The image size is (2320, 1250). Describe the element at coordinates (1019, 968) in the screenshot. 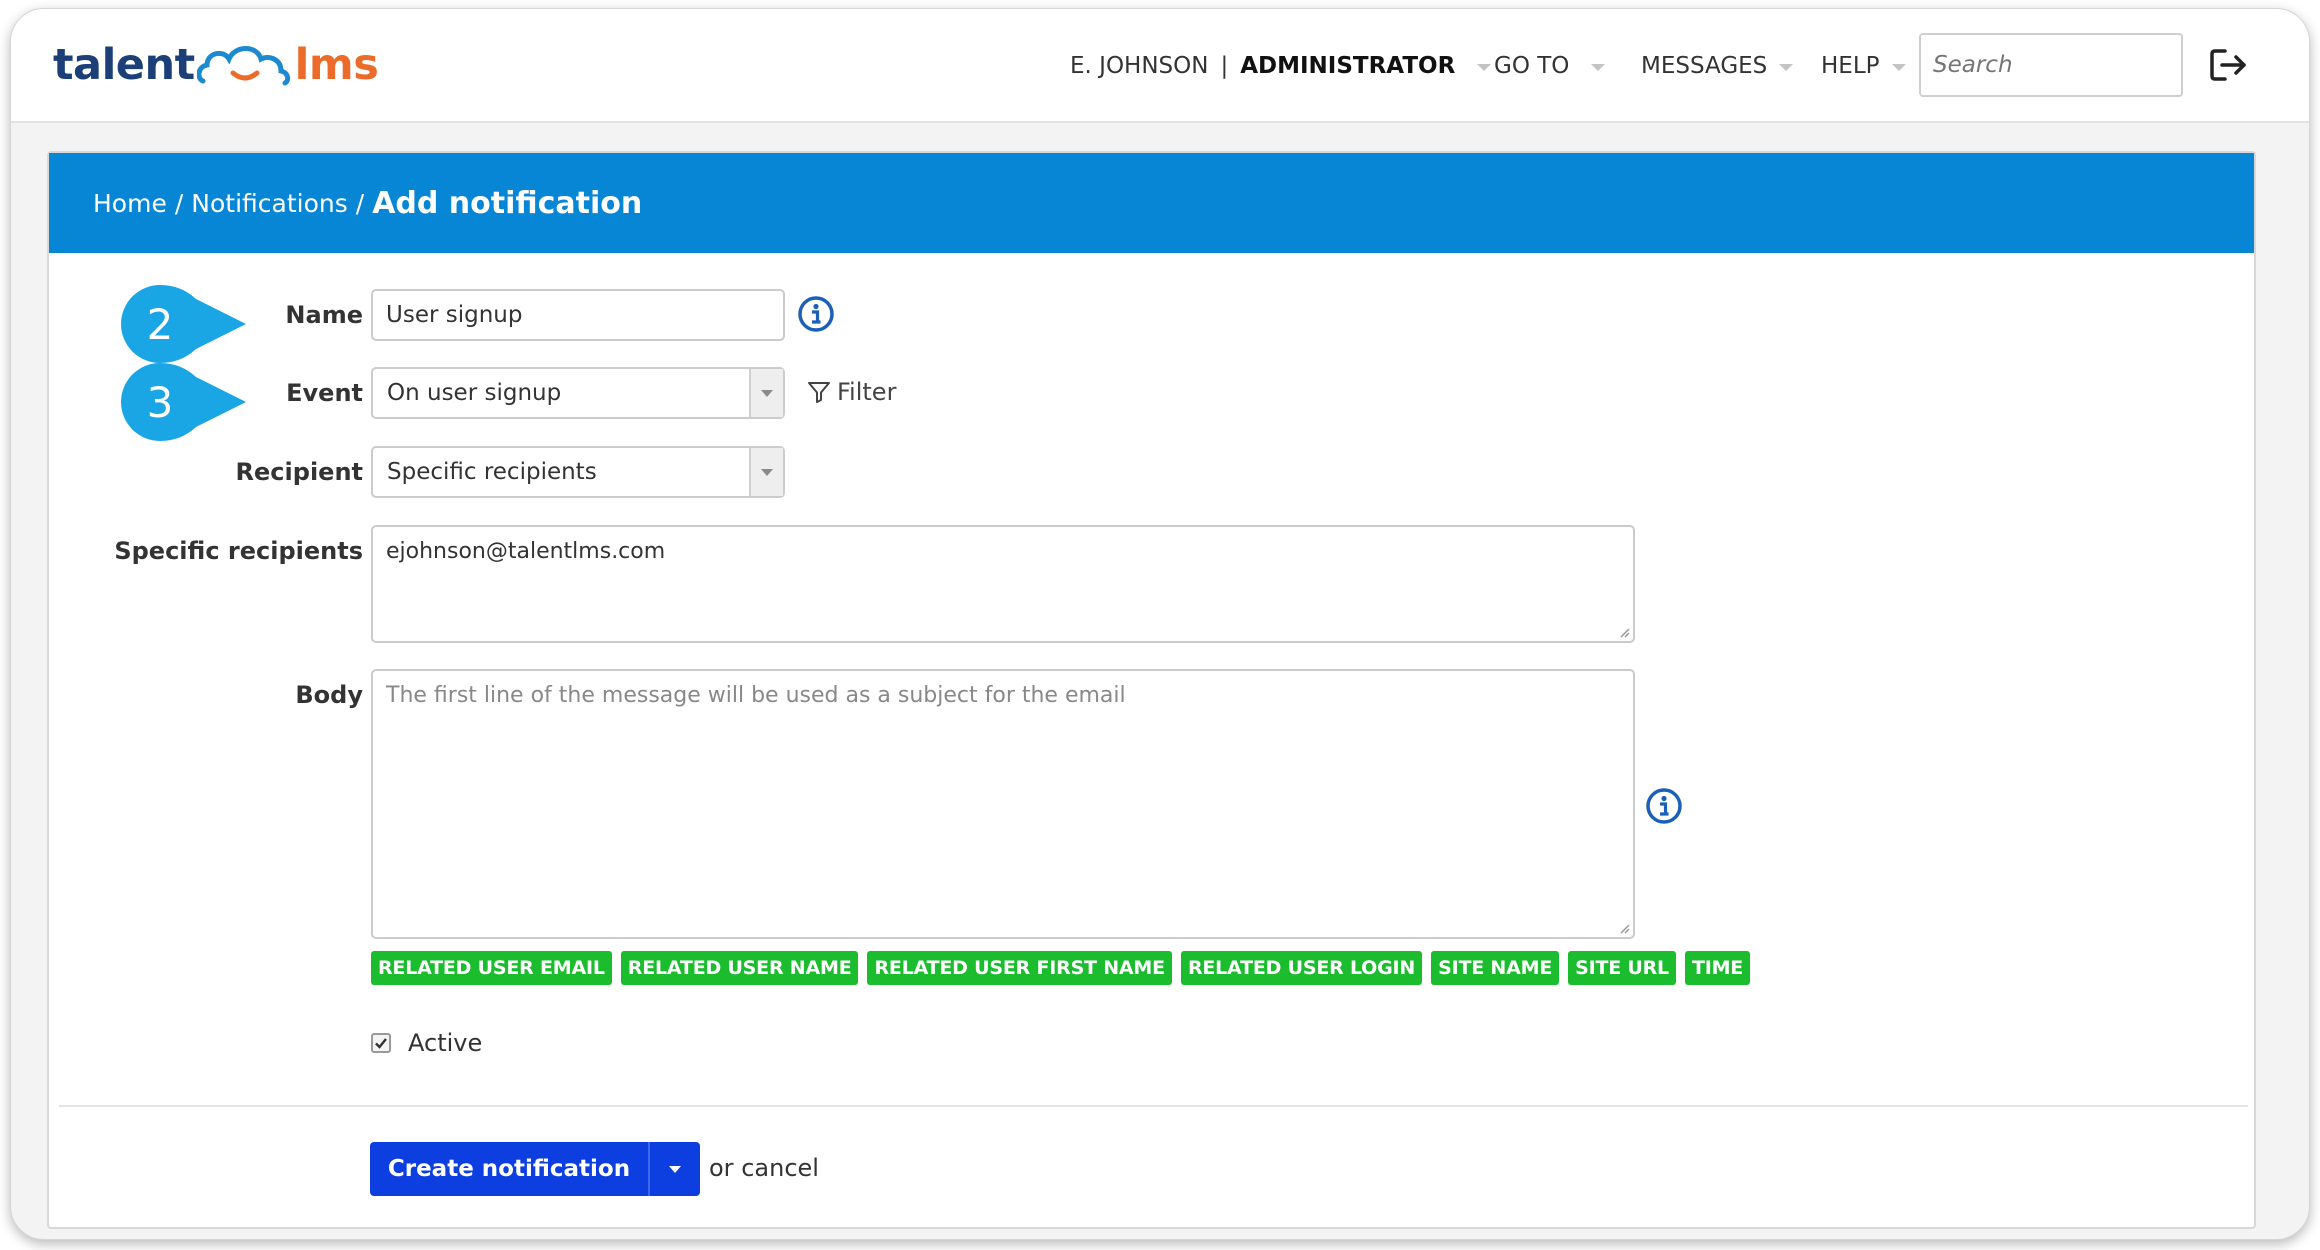

I see `tag-related-user-first-name: RELATED USER FIRST NAME` at that location.